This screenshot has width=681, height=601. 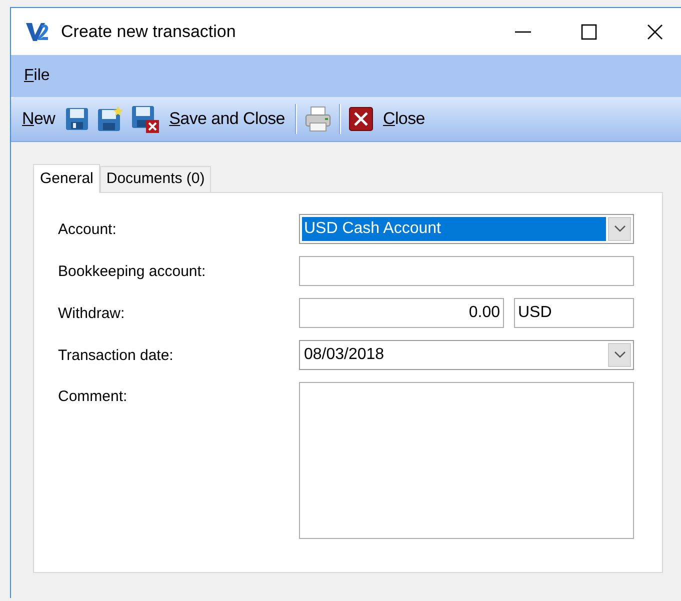 What do you see at coordinates (466, 355) in the screenshot?
I see `dropdown-field: 08/03/2018` at bounding box center [466, 355].